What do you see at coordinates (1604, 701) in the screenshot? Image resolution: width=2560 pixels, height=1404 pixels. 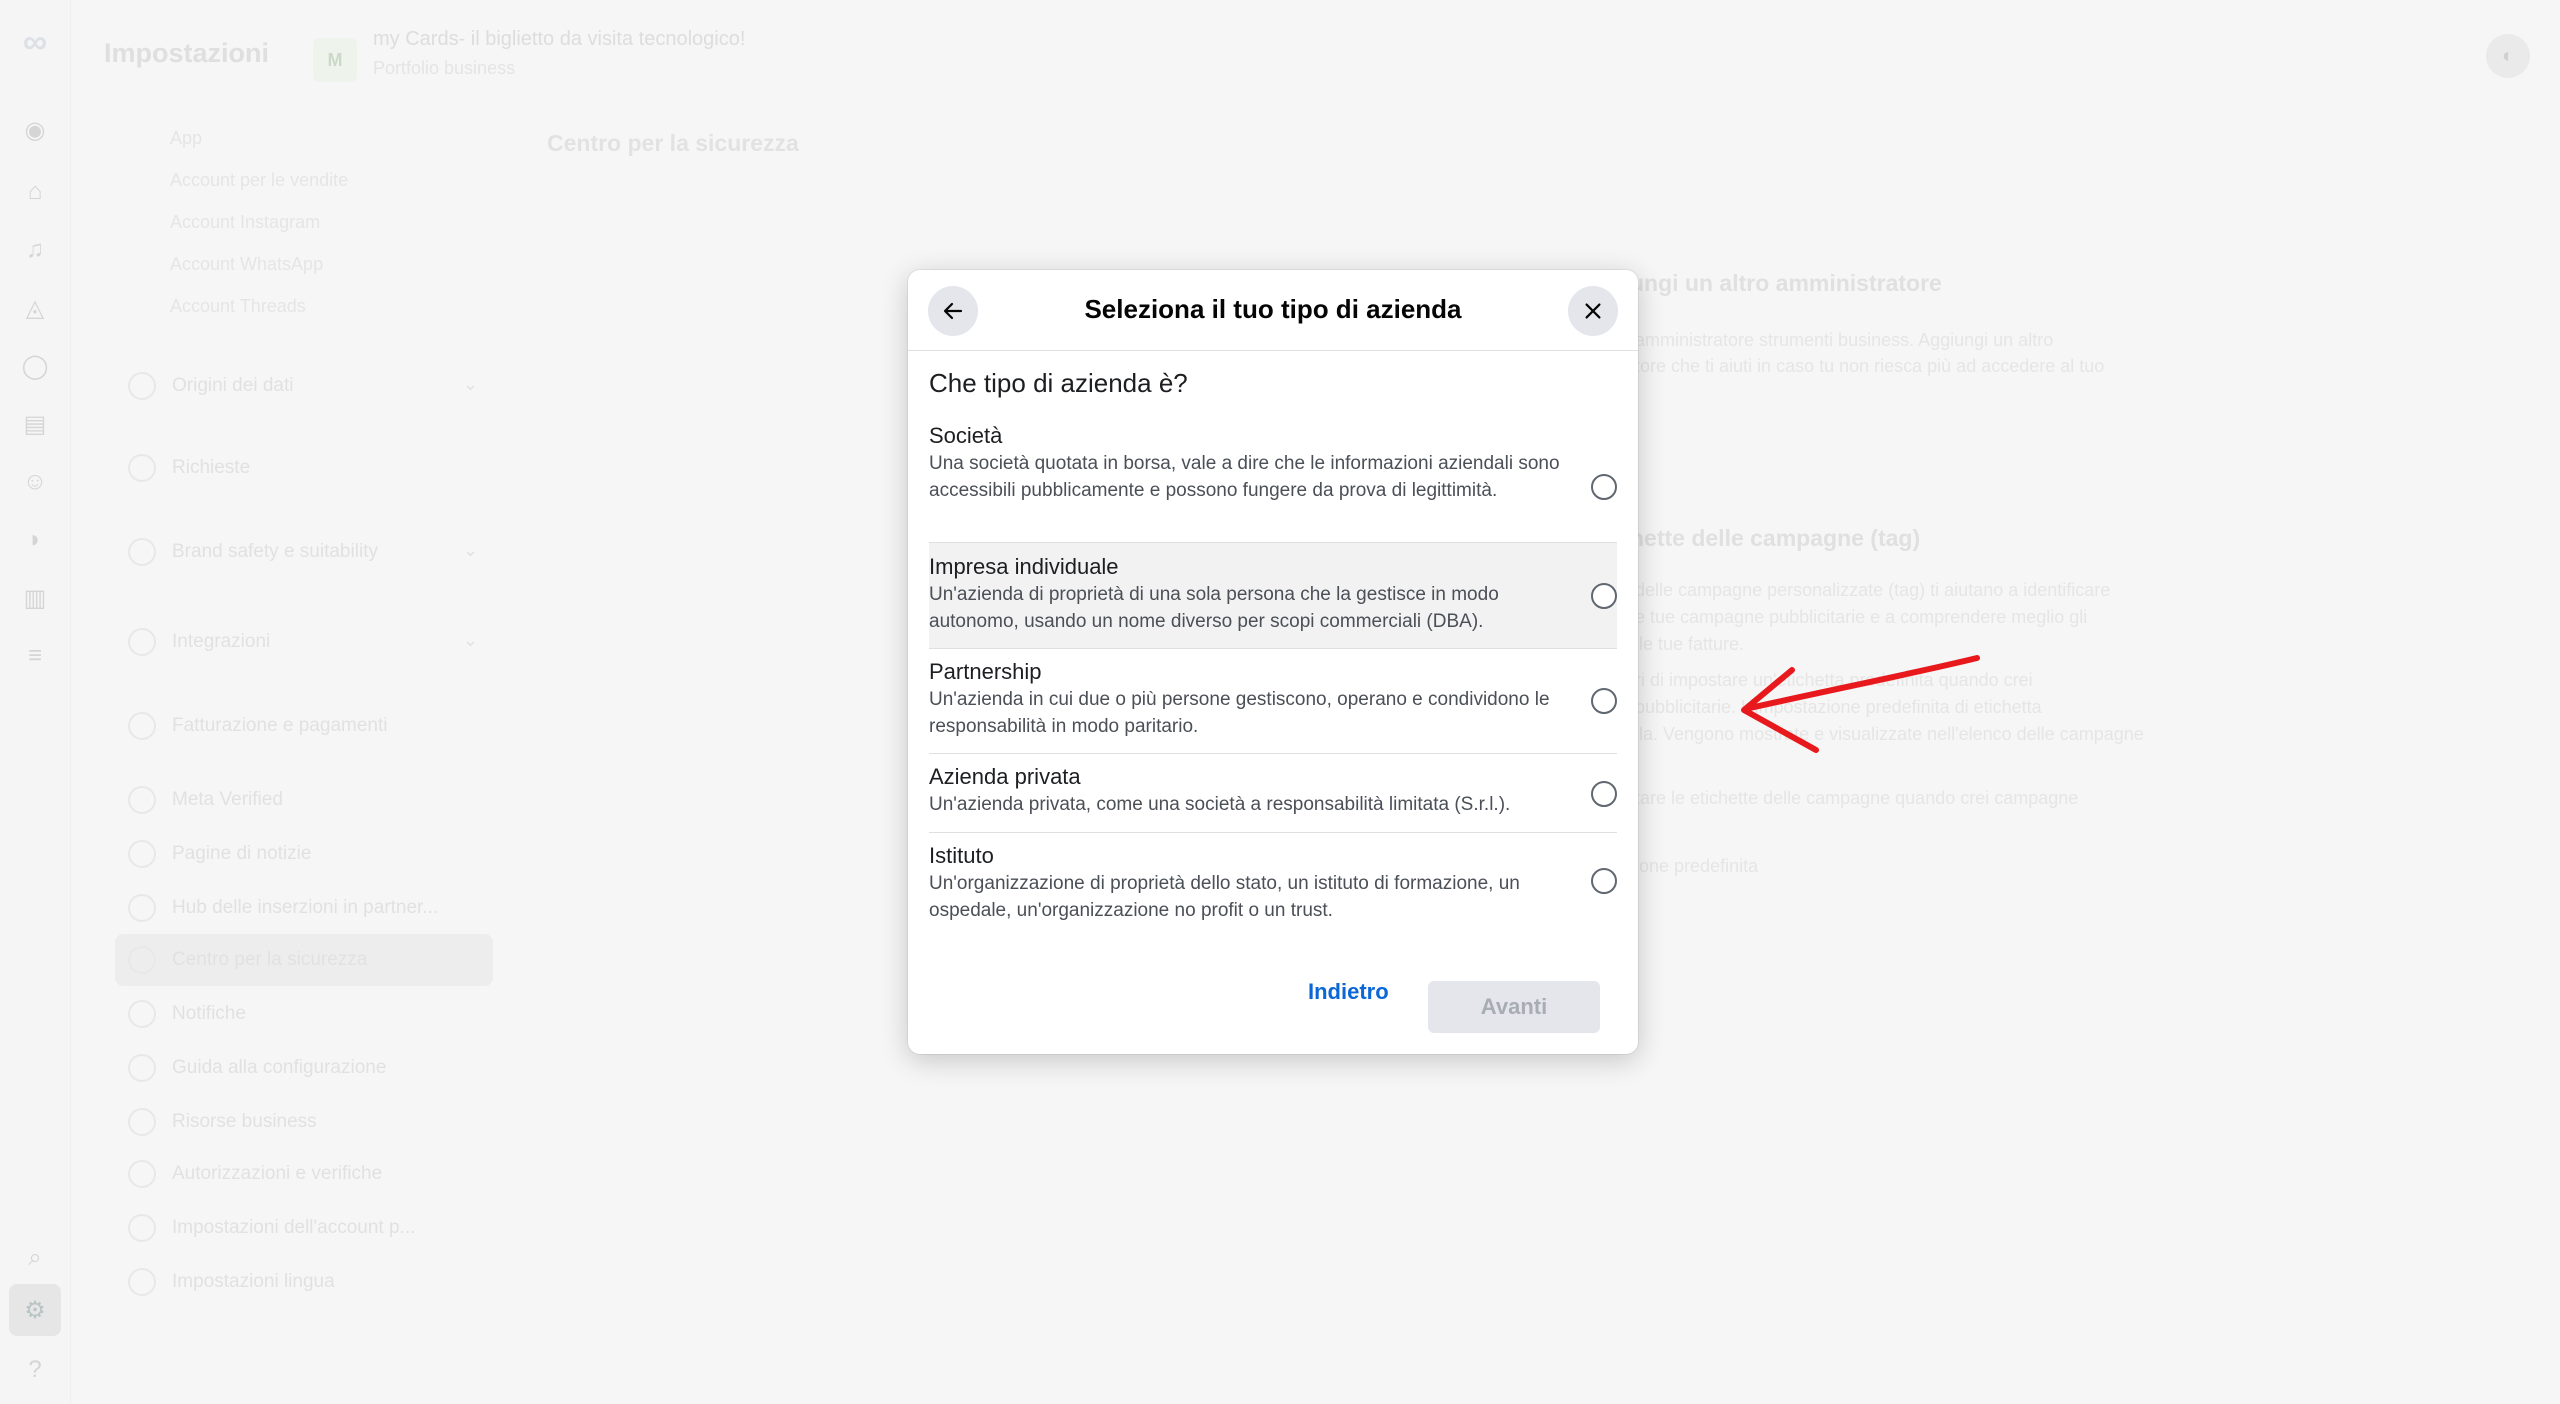 I see `radio-partnership` at bounding box center [1604, 701].